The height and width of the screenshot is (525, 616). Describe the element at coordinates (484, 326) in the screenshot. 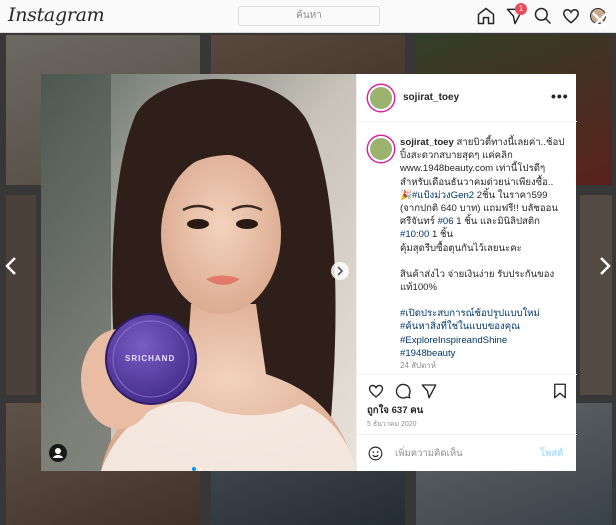

I see `hashtag-link: #ค้นหาสิ่งที่ใช่ในแบบของคุณ` at that location.